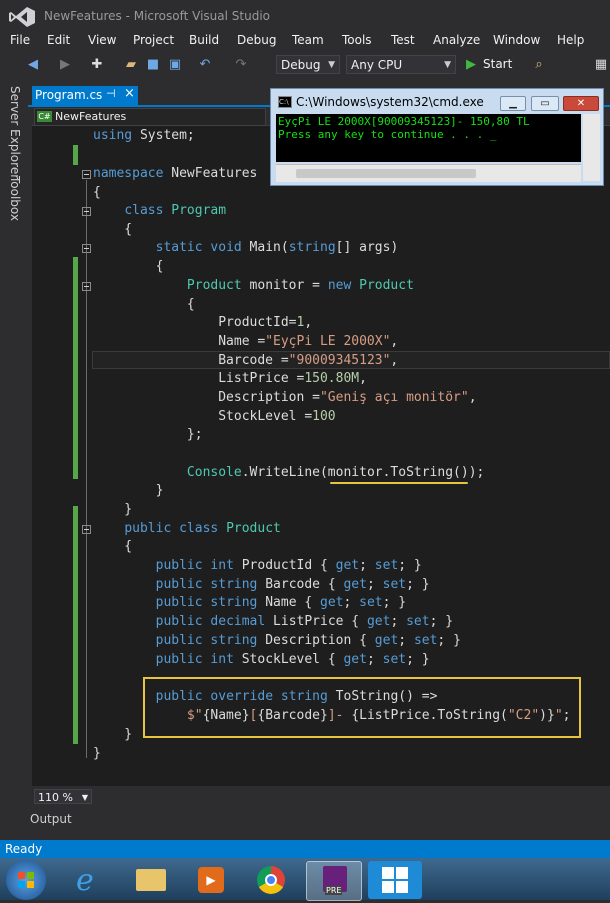 This screenshot has width=610, height=903. I want to click on console-title: C:\Windows\system32\cmd.exe, so click(390, 102).